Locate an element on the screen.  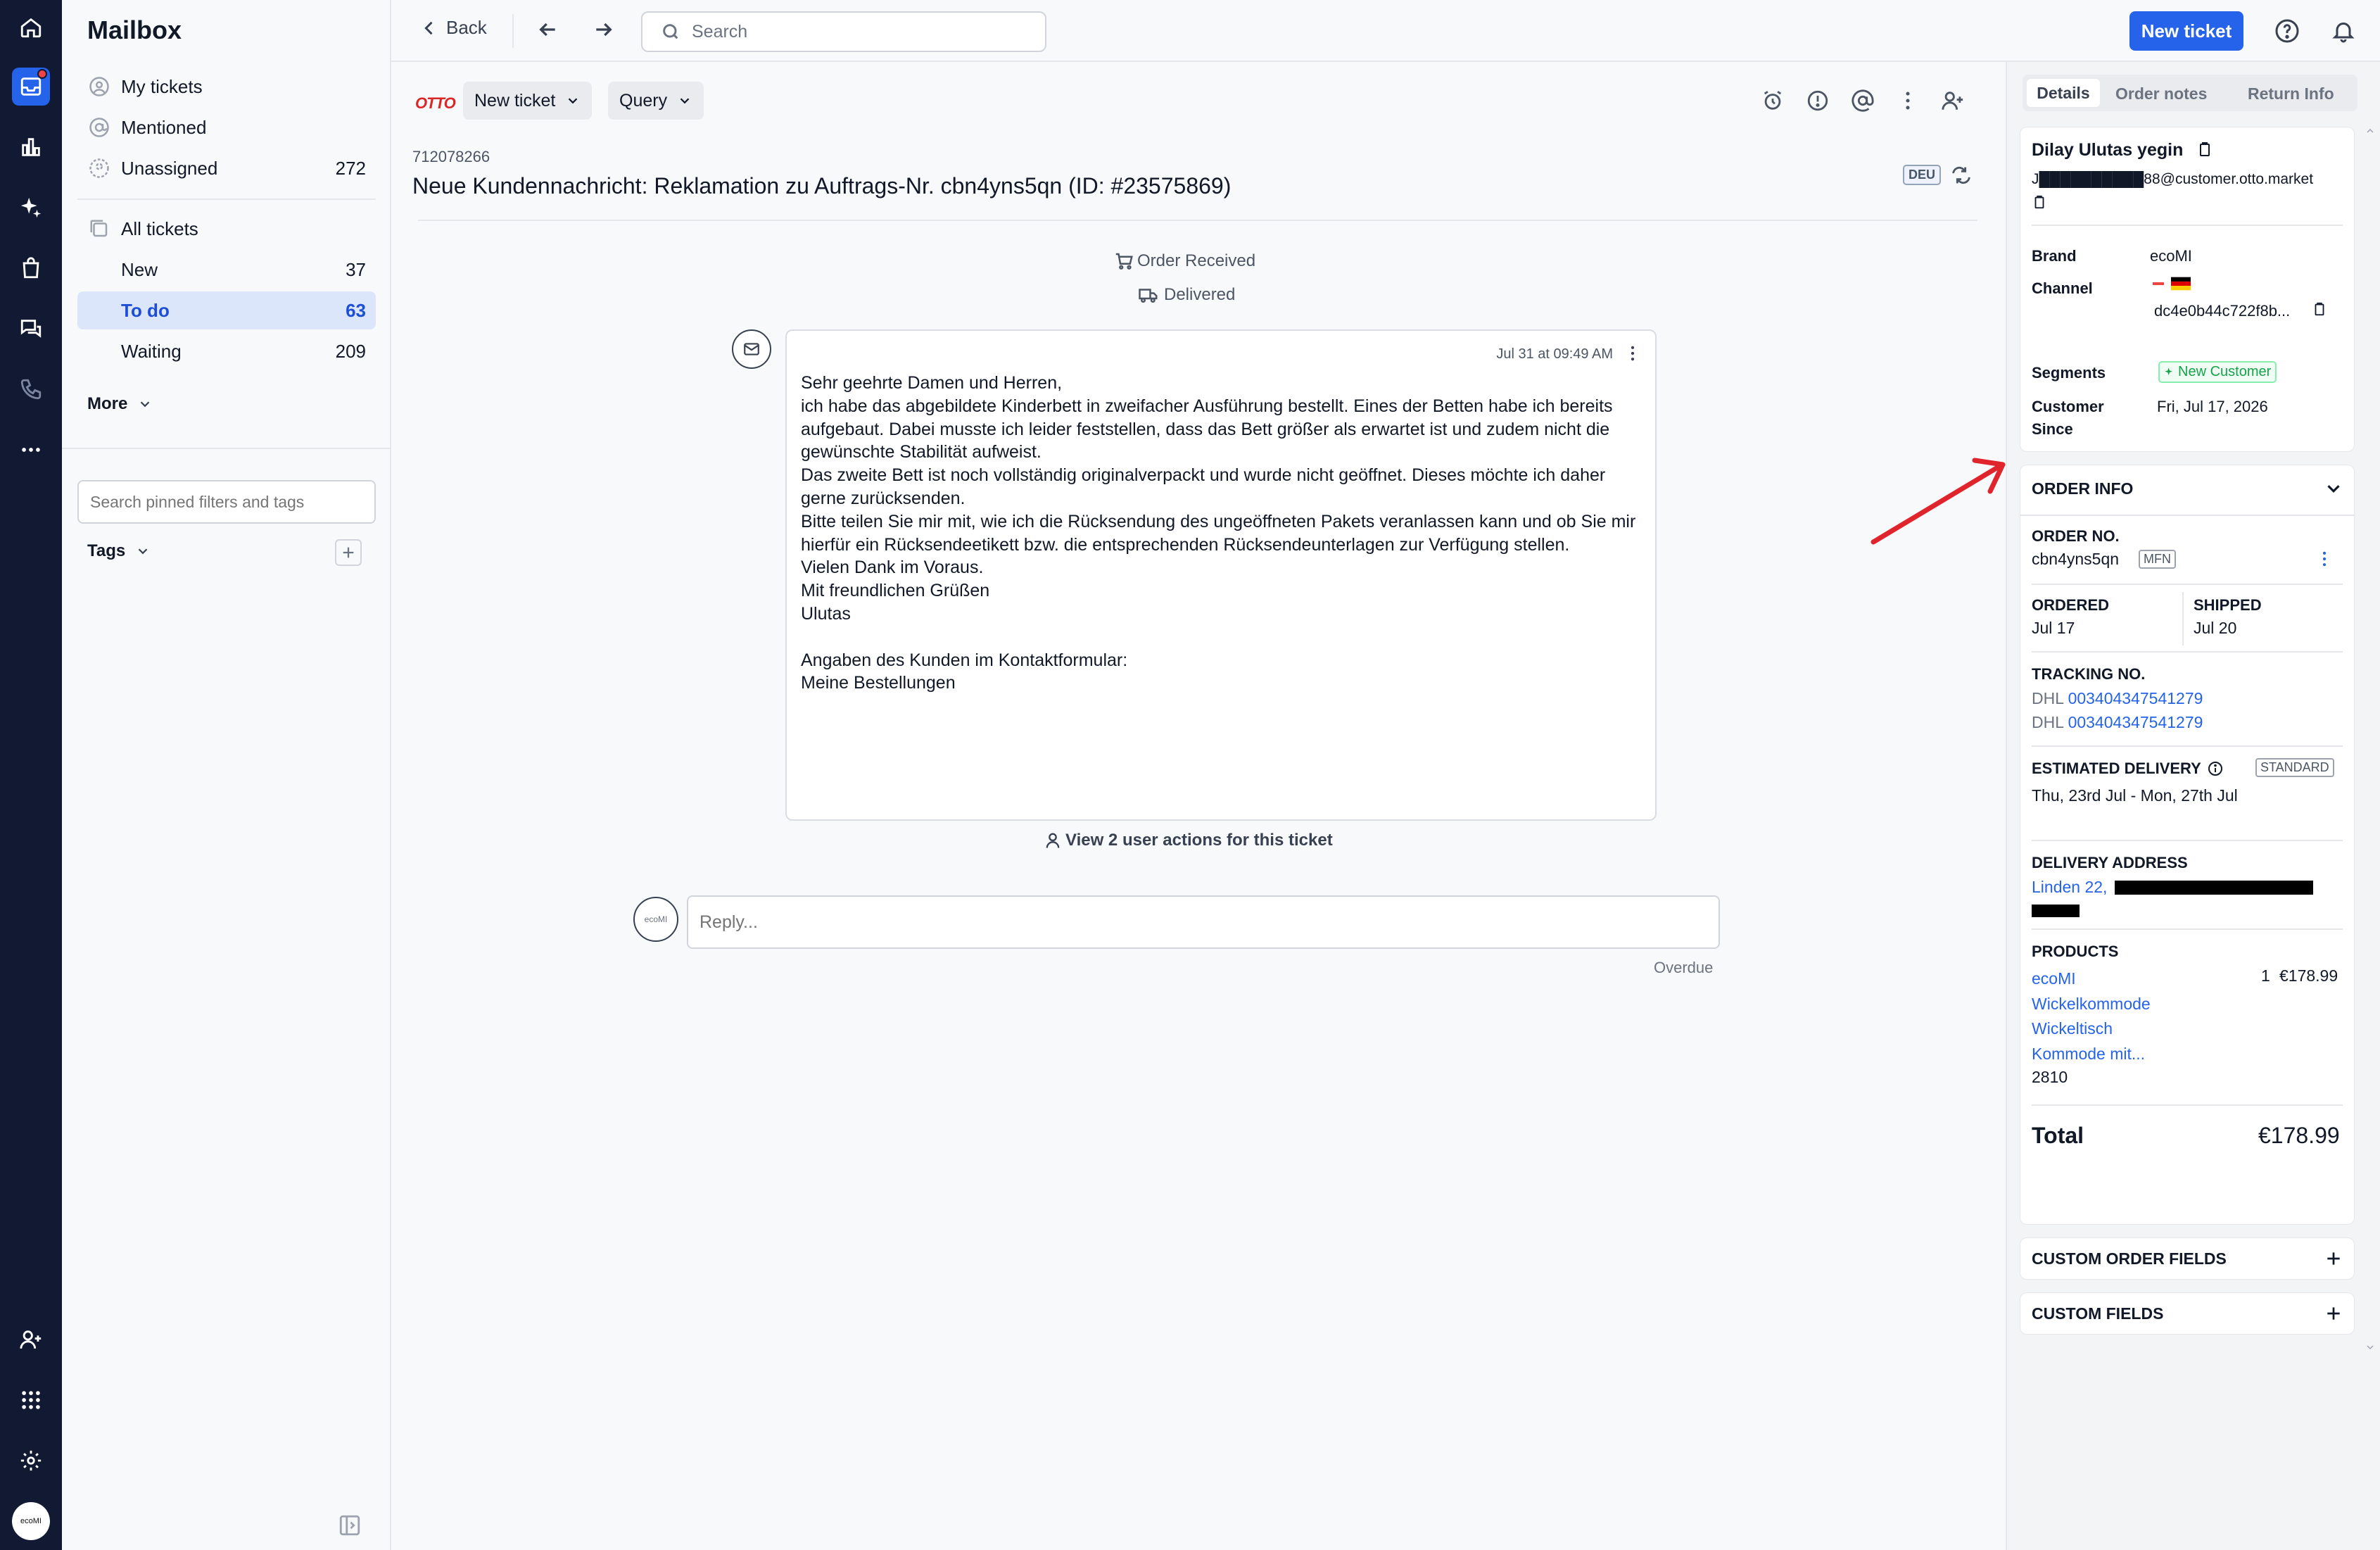
add-tag-button is located at coordinates (348, 552).